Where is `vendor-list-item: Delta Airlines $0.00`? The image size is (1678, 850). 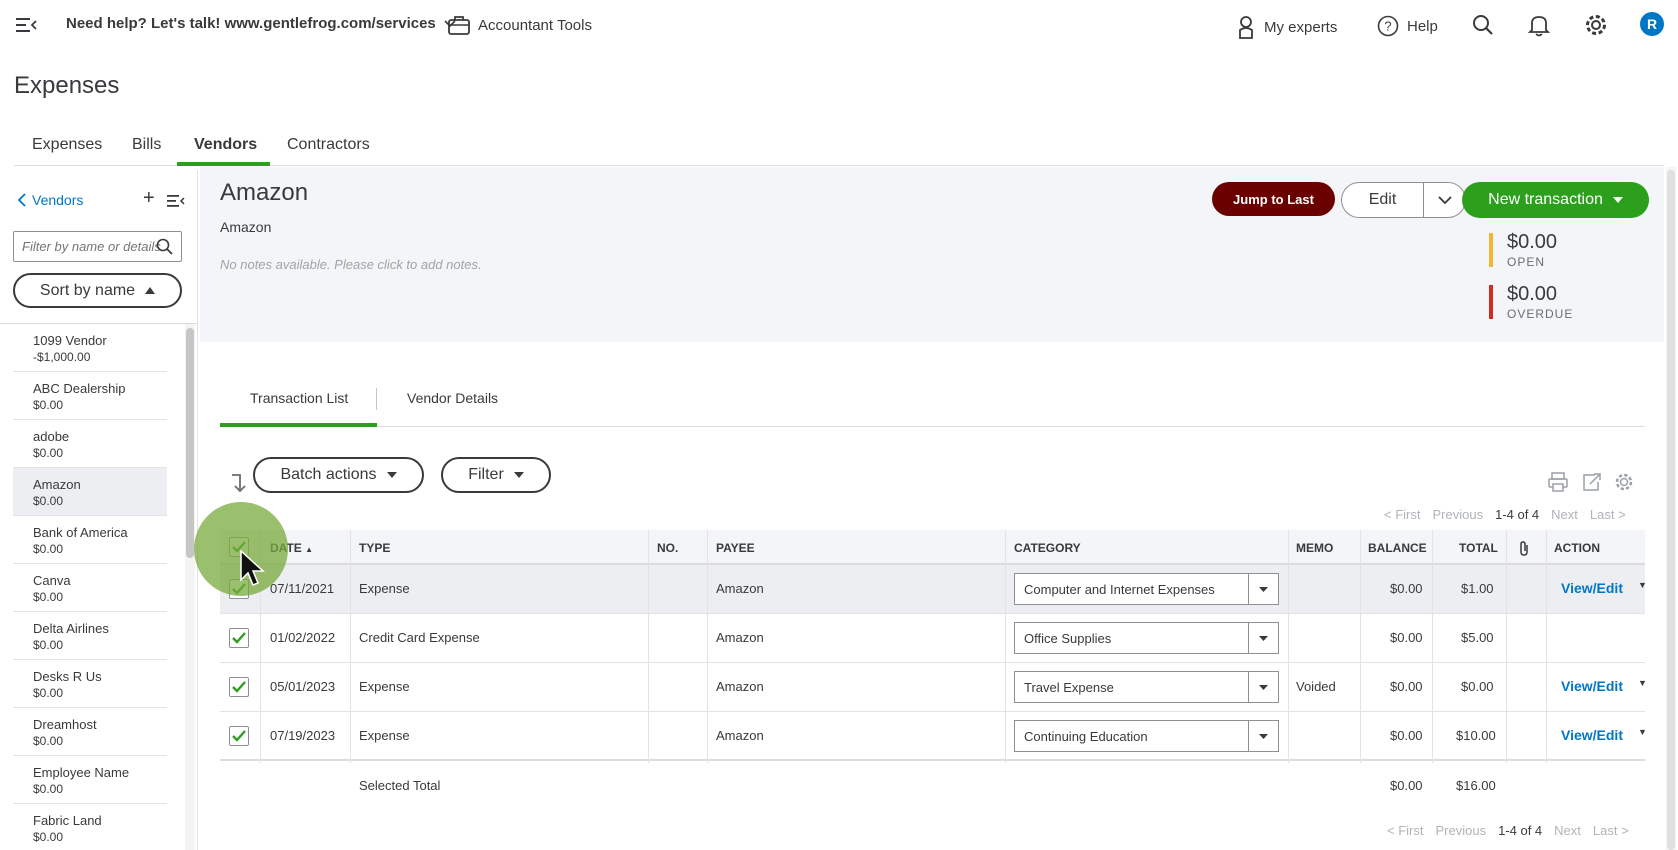 vendor-list-item: Delta Airlines $0.00 is located at coordinates (90, 636).